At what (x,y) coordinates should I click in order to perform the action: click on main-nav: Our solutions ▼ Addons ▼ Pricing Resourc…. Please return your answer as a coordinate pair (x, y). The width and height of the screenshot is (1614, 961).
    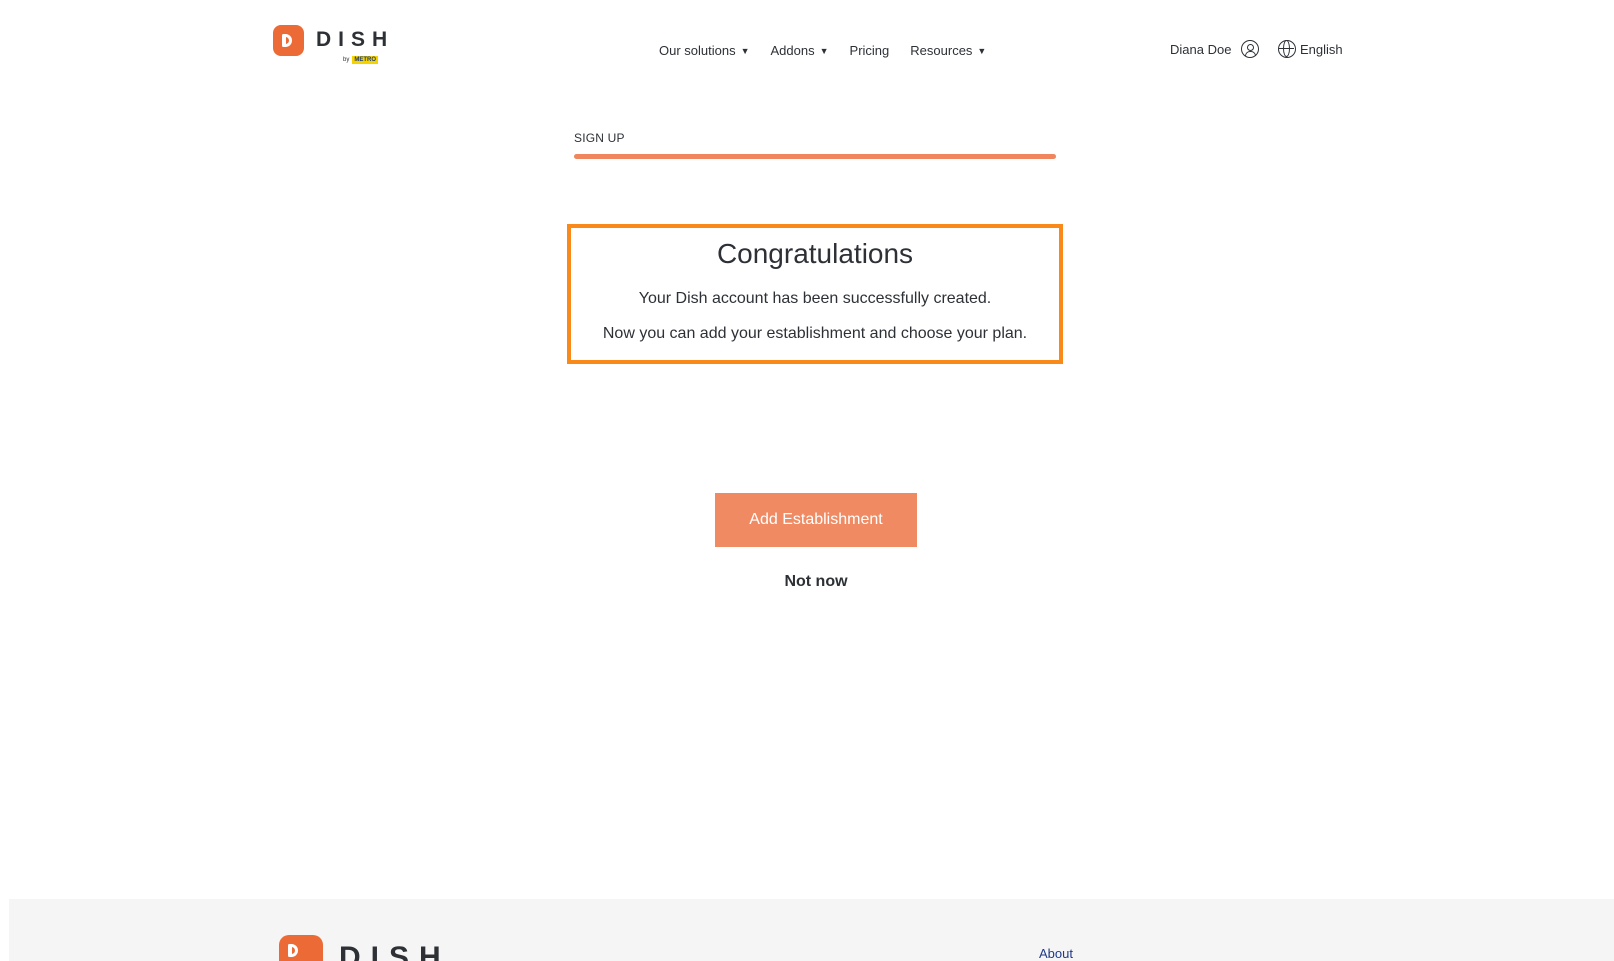
    Looking at the image, I should click on (822, 50).